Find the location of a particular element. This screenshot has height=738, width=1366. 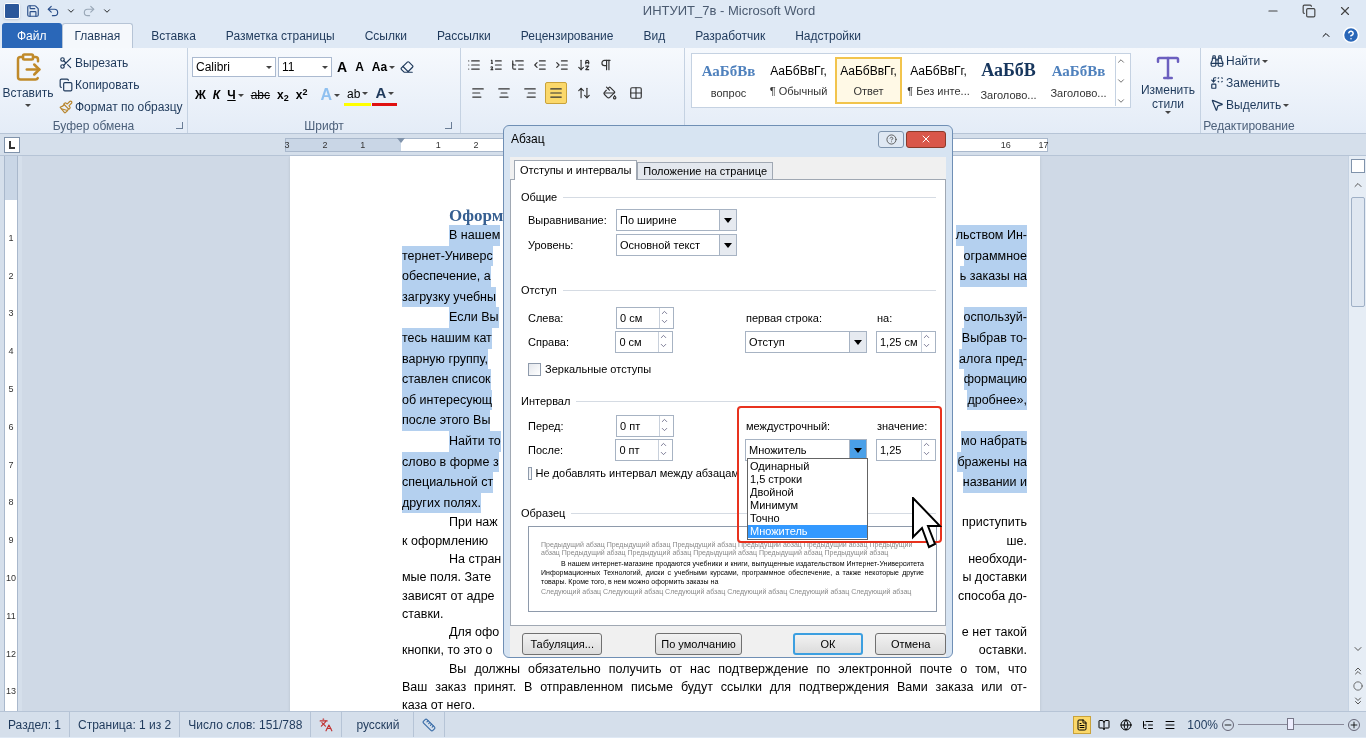

copy-button: Копировать is located at coordinates (121, 85).